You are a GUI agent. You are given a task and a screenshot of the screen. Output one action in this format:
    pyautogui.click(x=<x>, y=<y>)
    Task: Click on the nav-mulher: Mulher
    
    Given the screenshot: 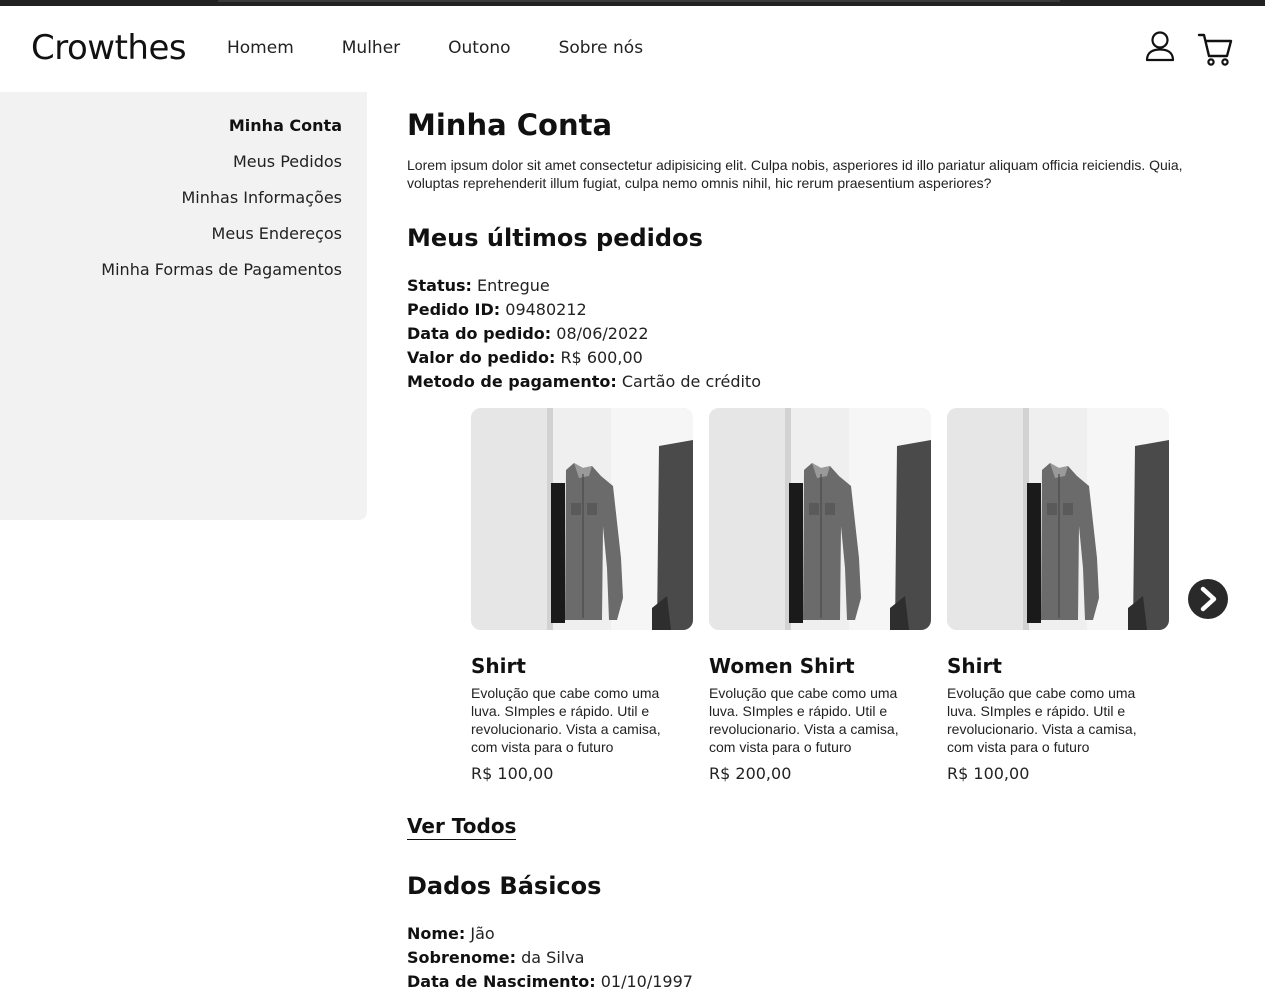 What is the action you would take?
    pyautogui.click(x=371, y=48)
    